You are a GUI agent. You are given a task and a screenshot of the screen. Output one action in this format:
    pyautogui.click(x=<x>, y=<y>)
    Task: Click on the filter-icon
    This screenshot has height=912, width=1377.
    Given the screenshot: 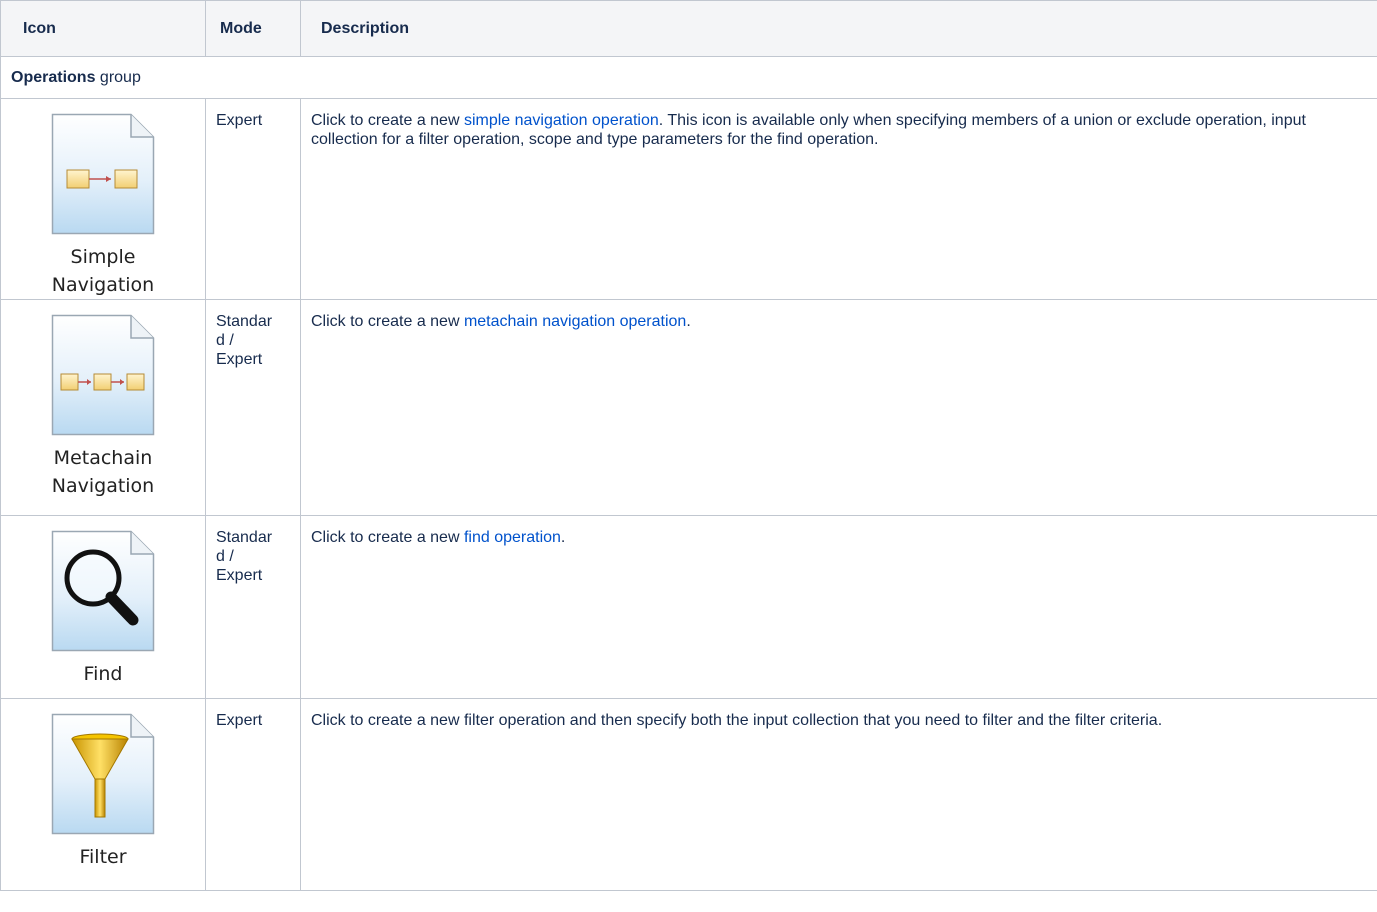 What is the action you would take?
    pyautogui.click(x=103, y=774)
    